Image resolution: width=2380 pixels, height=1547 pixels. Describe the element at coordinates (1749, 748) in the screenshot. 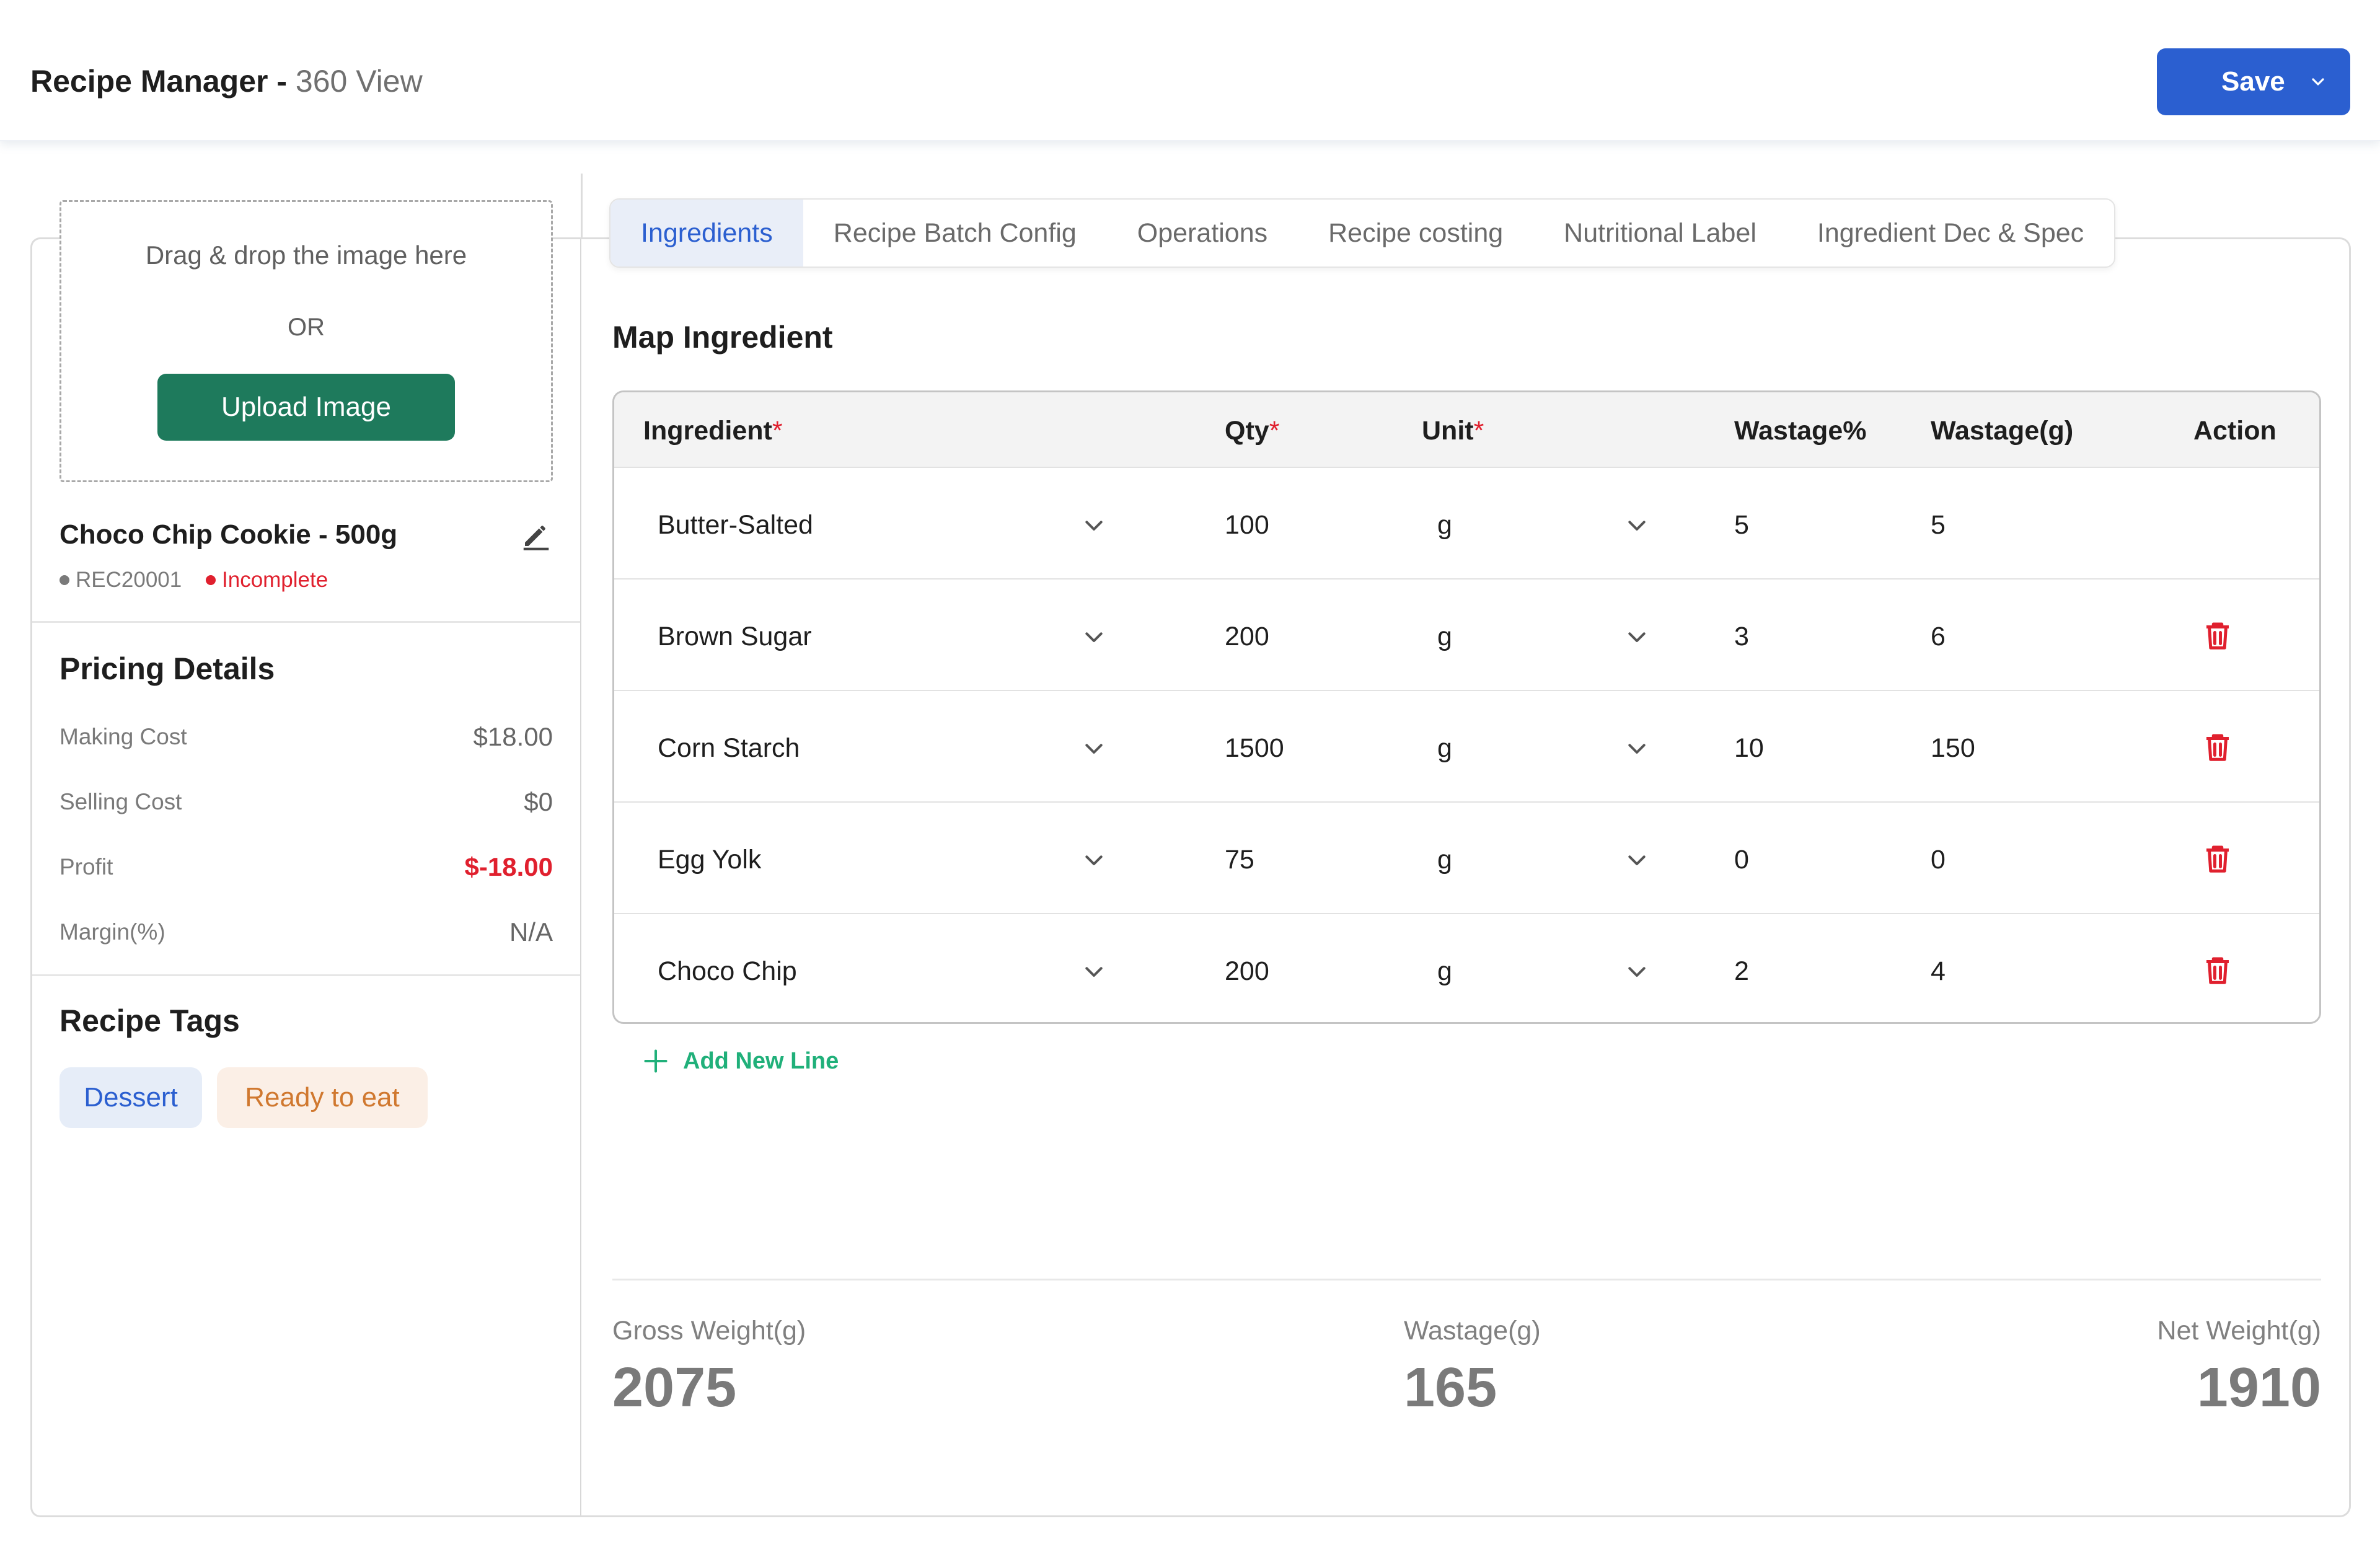

I see `wastage-pct-input: 10` at that location.